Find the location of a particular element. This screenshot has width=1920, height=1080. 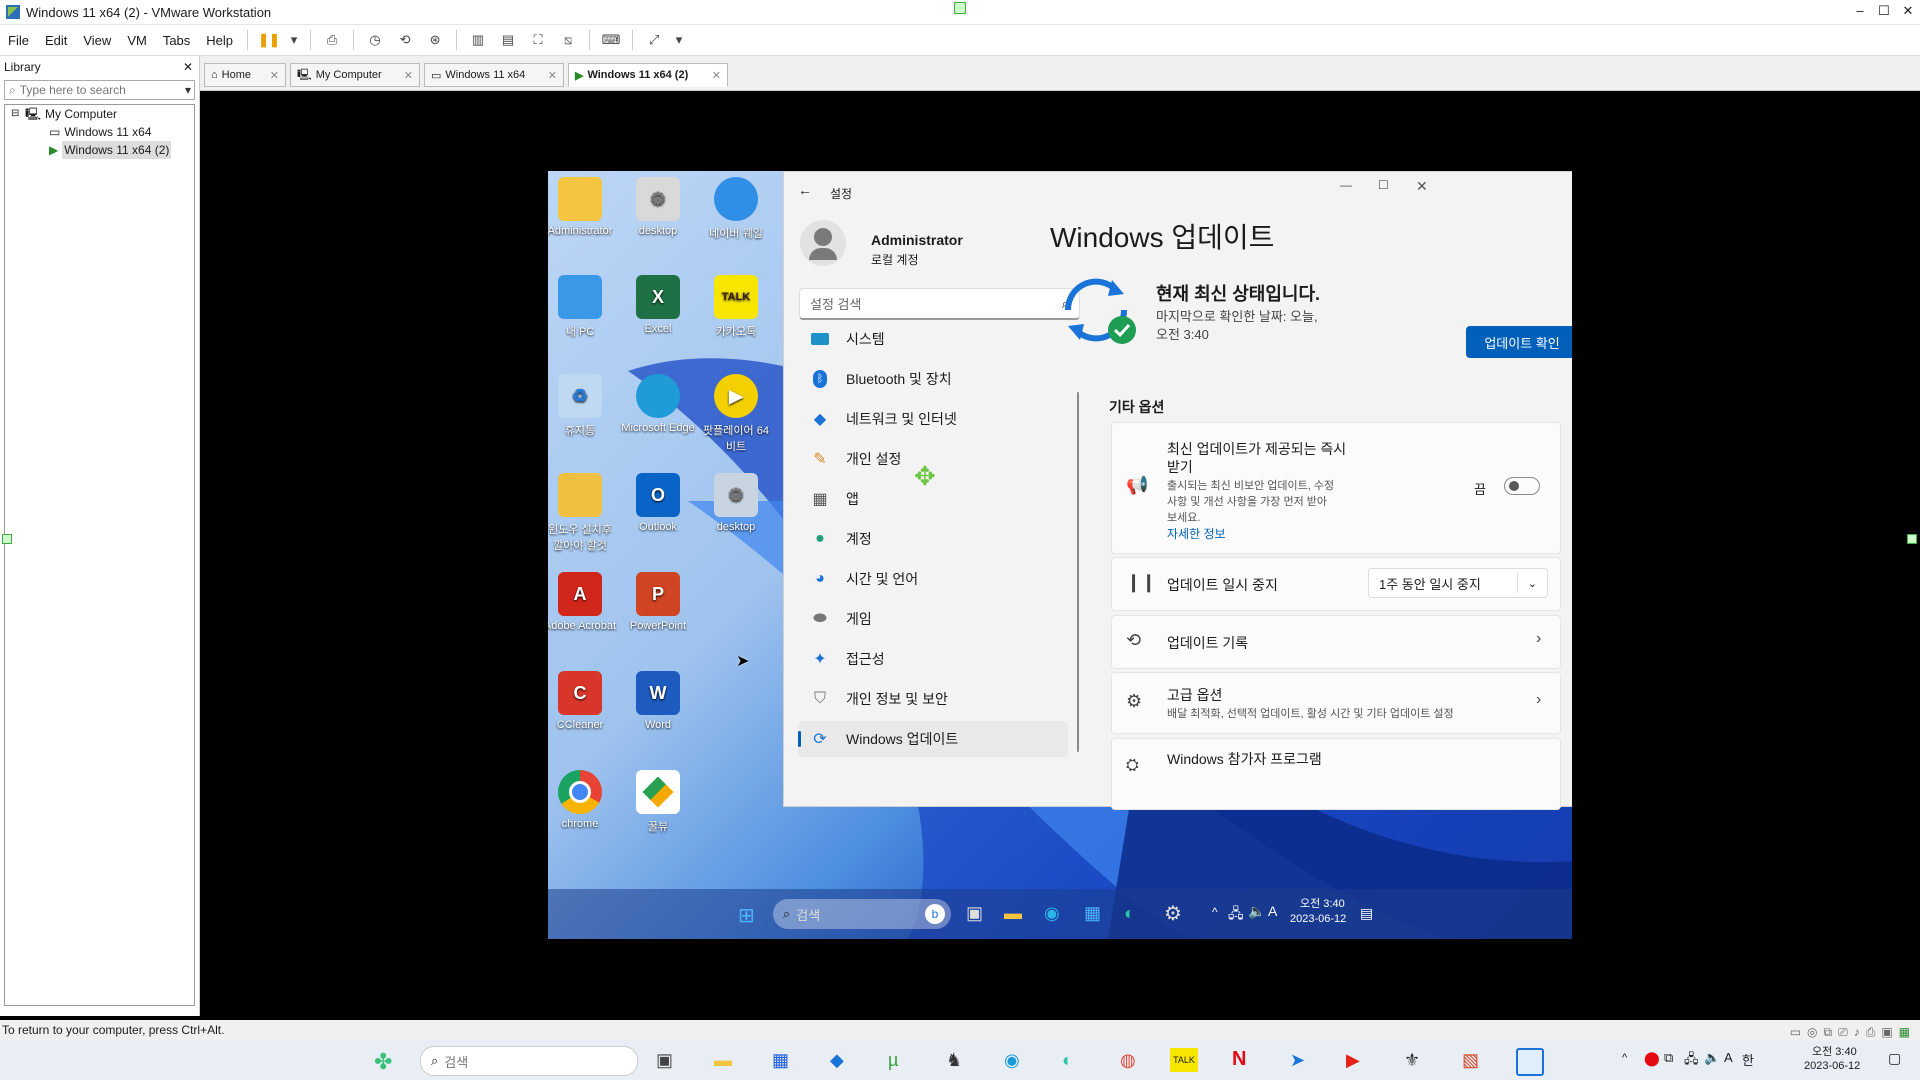

snapshot-manager-icon: ⊛ is located at coordinates (435, 40).